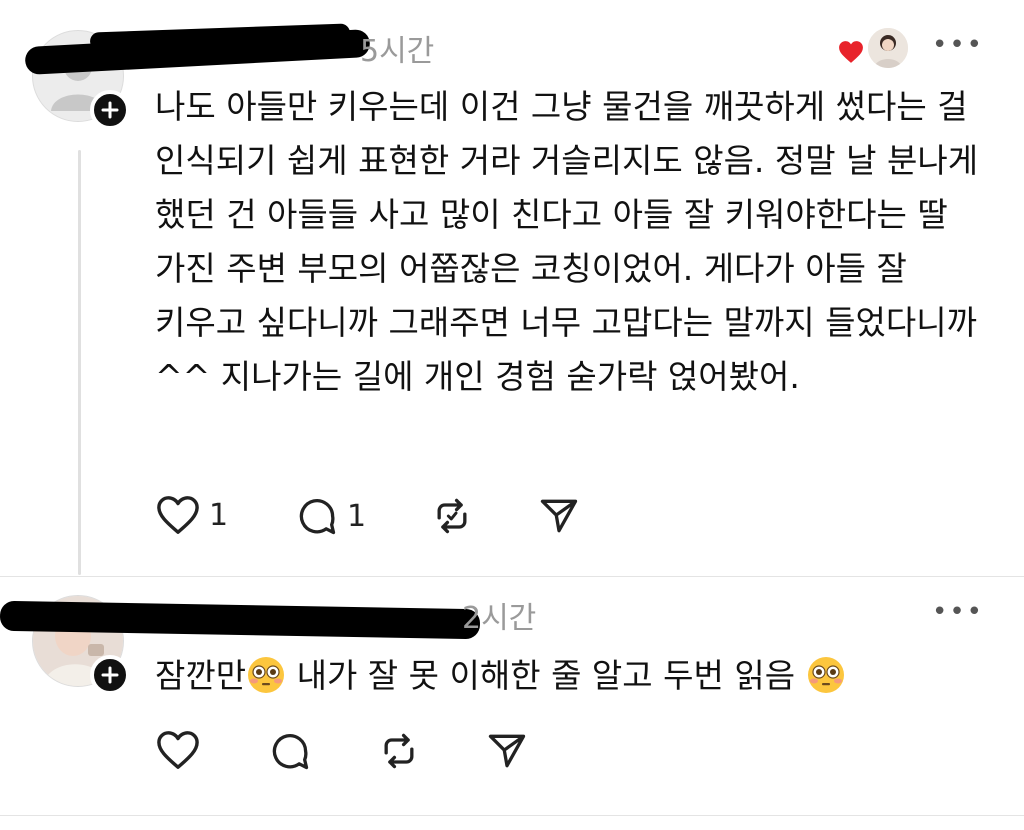  Describe the element at coordinates (385, 520) in the screenshot. I see `action-bar: 1 1` at that location.